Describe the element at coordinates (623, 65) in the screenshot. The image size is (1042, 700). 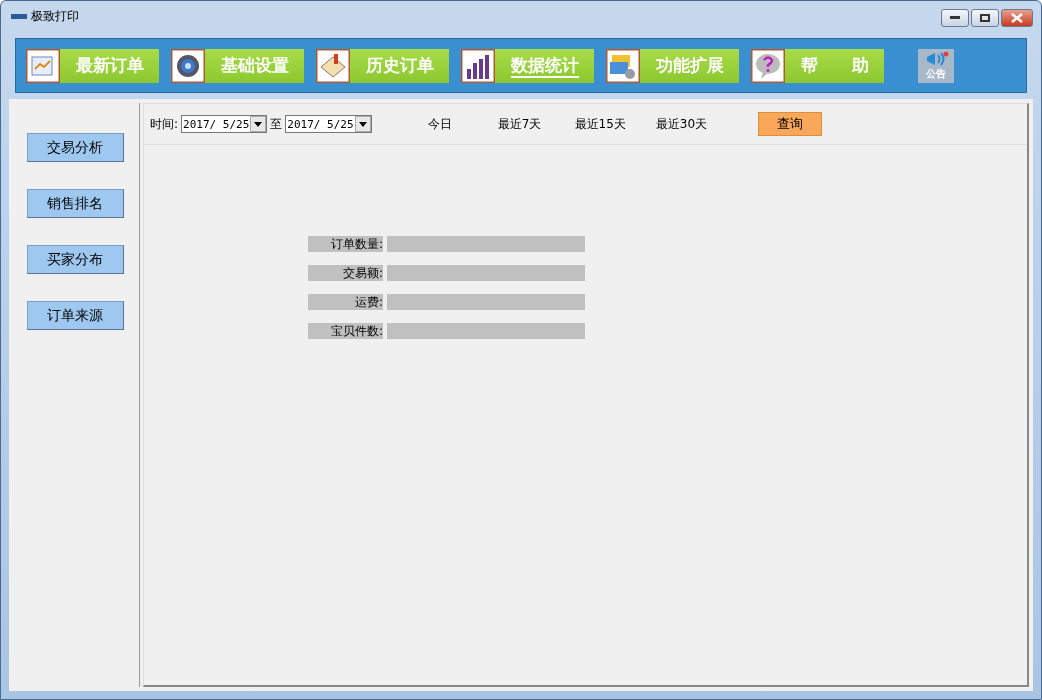
I see `cards-icon` at that location.